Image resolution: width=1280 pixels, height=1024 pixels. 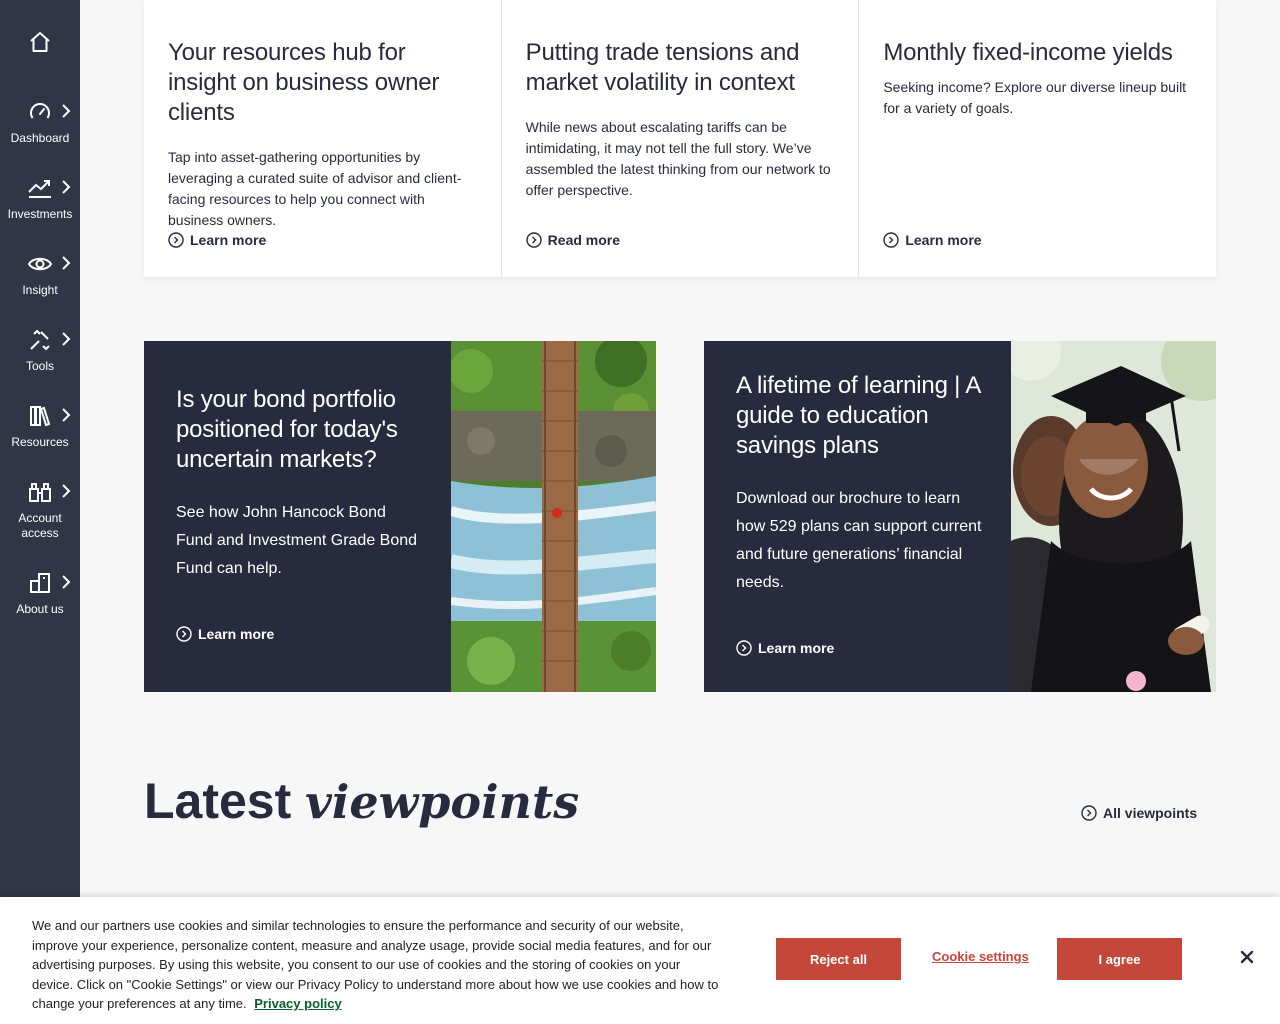 What do you see at coordinates (39, 189) in the screenshot?
I see `trend-icon` at bounding box center [39, 189].